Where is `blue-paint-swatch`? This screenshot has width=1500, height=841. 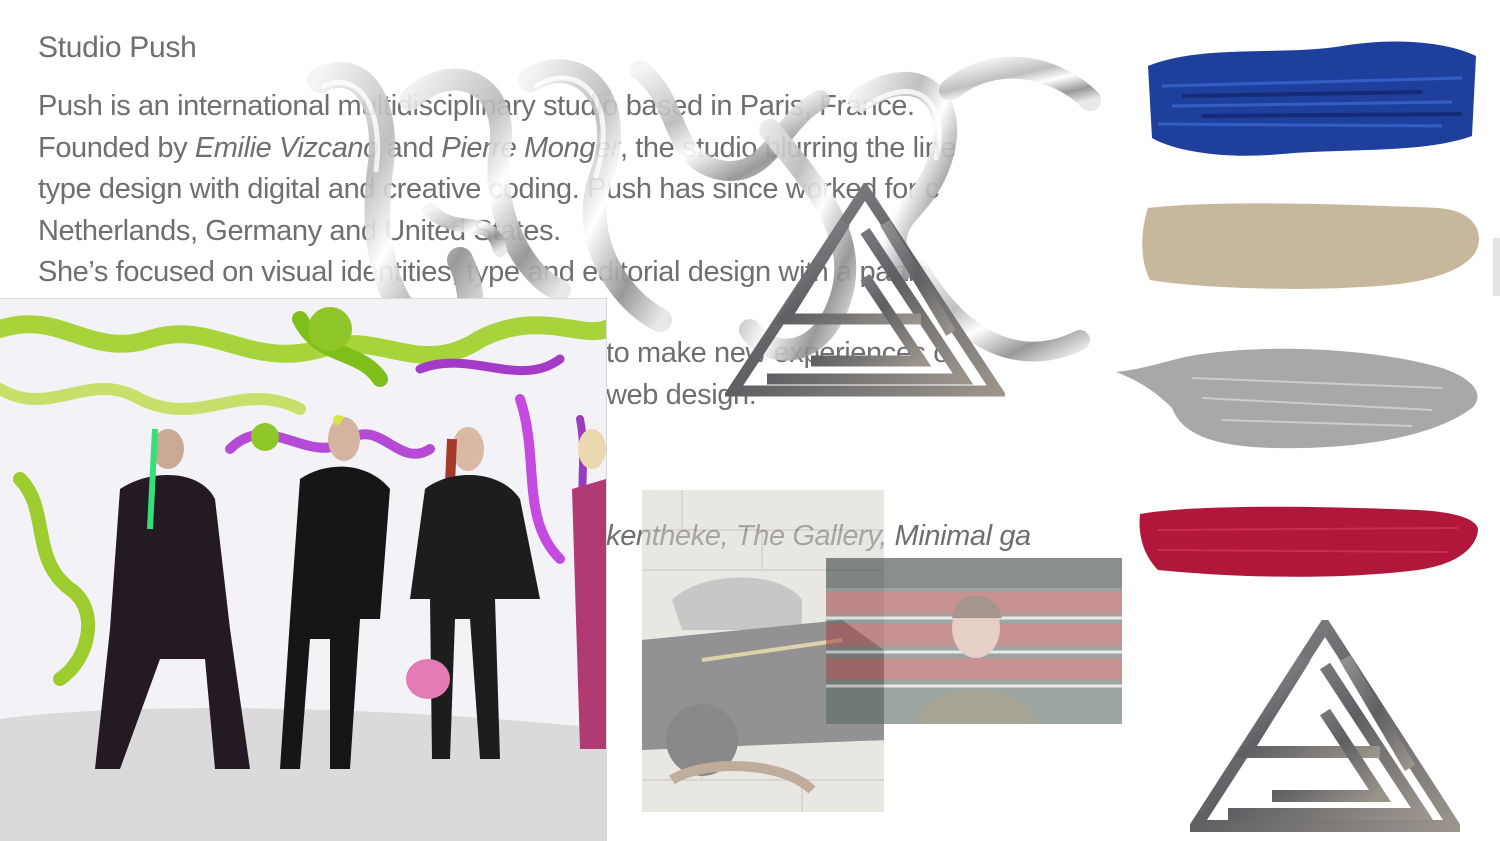
blue-paint-swatch is located at coordinates (1312, 98).